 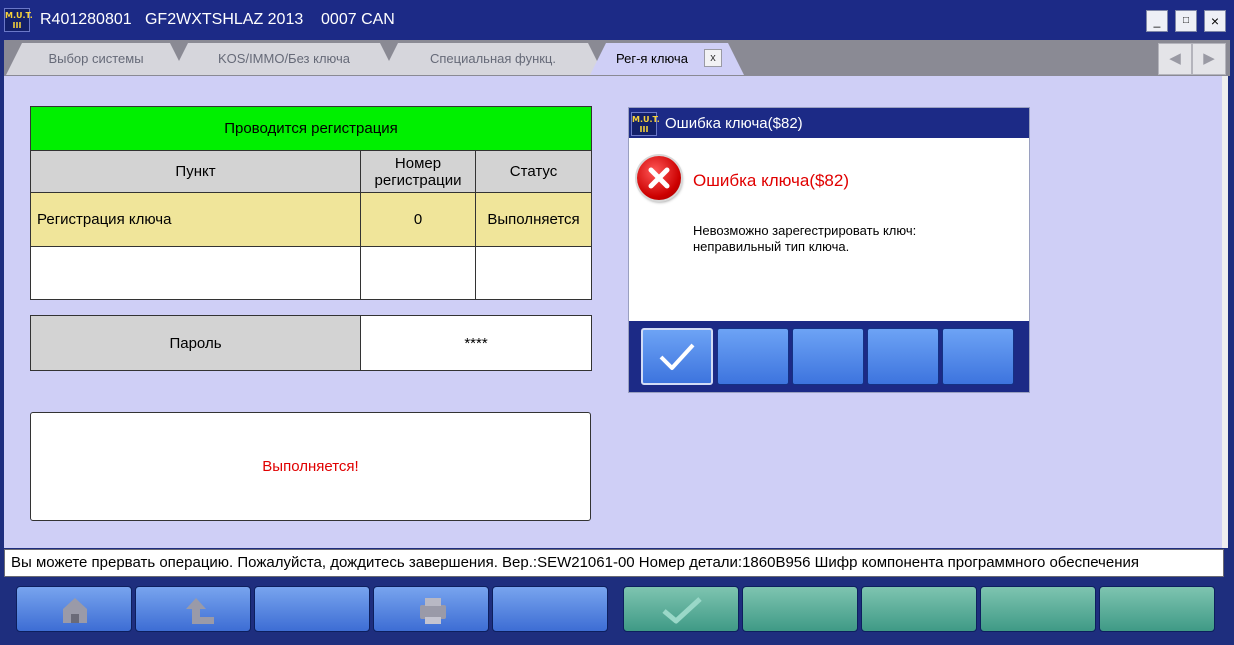 I want to click on error-title: Ошибка ключа($82), so click(x=771, y=180).